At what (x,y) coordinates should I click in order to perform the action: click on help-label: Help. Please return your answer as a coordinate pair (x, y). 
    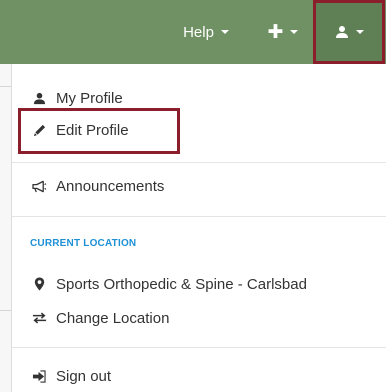
    Looking at the image, I should click on (198, 32).